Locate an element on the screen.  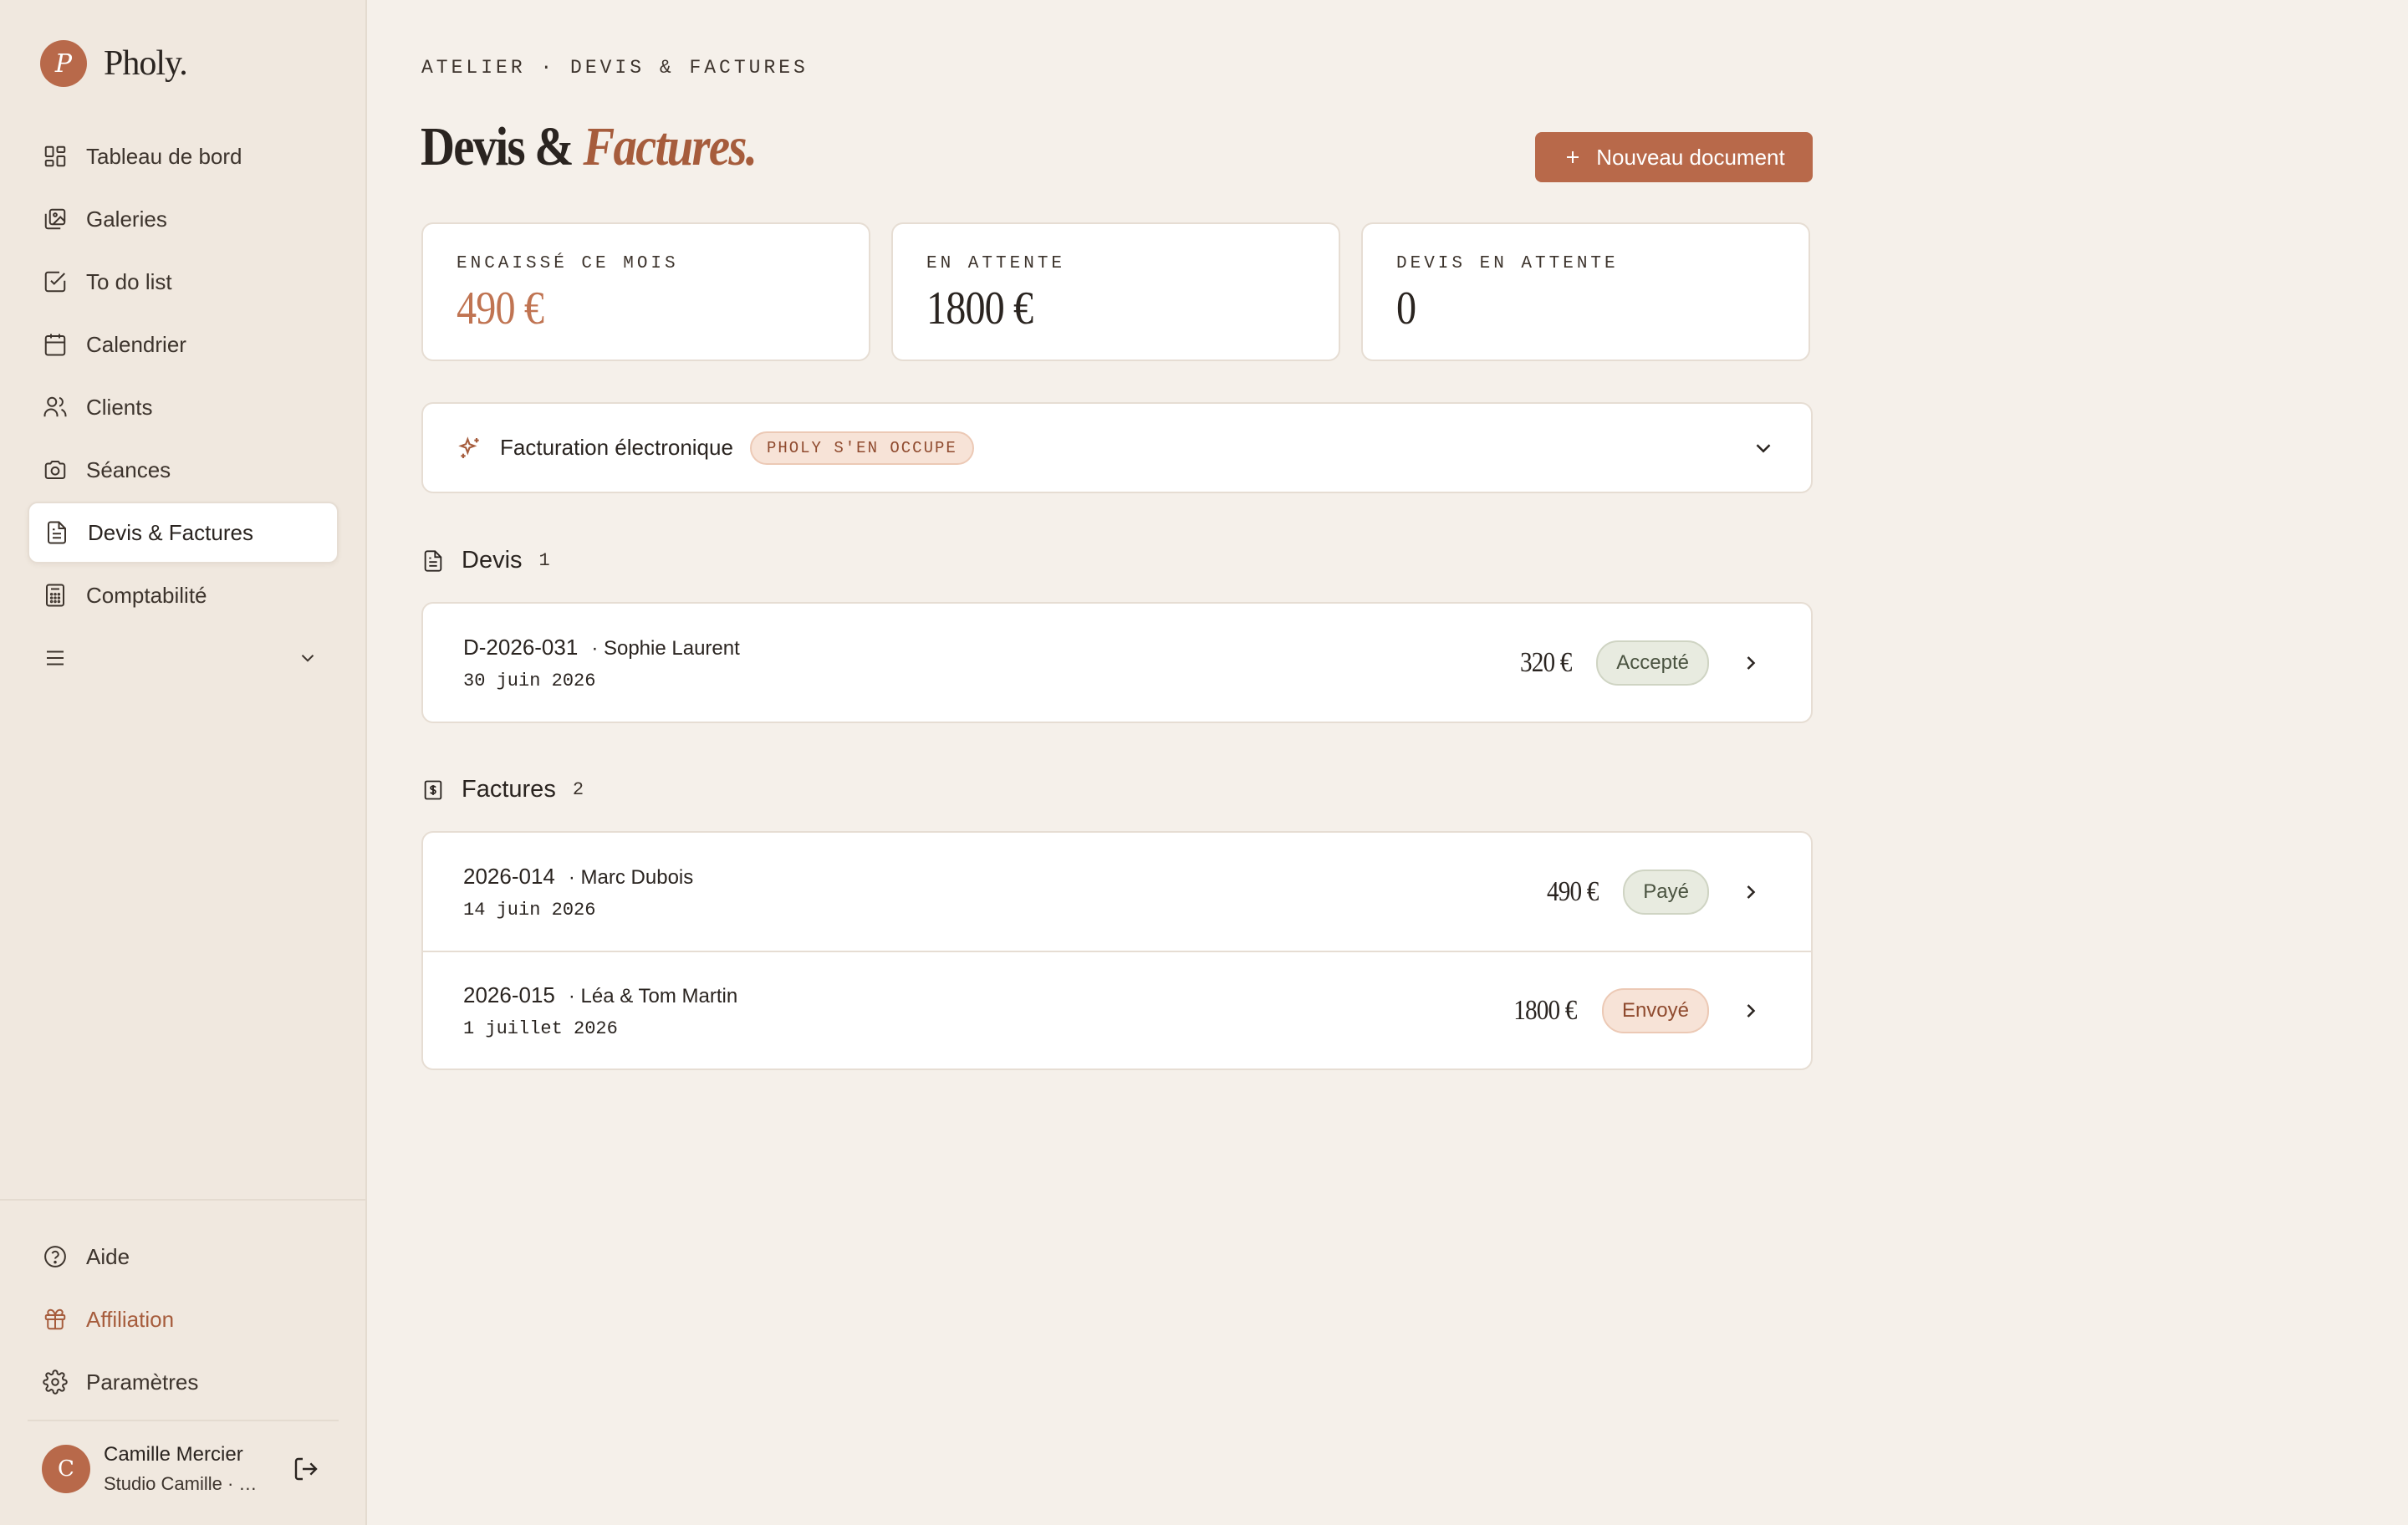
sidebar-item-dashboard: Tableau de bord is located at coordinates (183, 156).